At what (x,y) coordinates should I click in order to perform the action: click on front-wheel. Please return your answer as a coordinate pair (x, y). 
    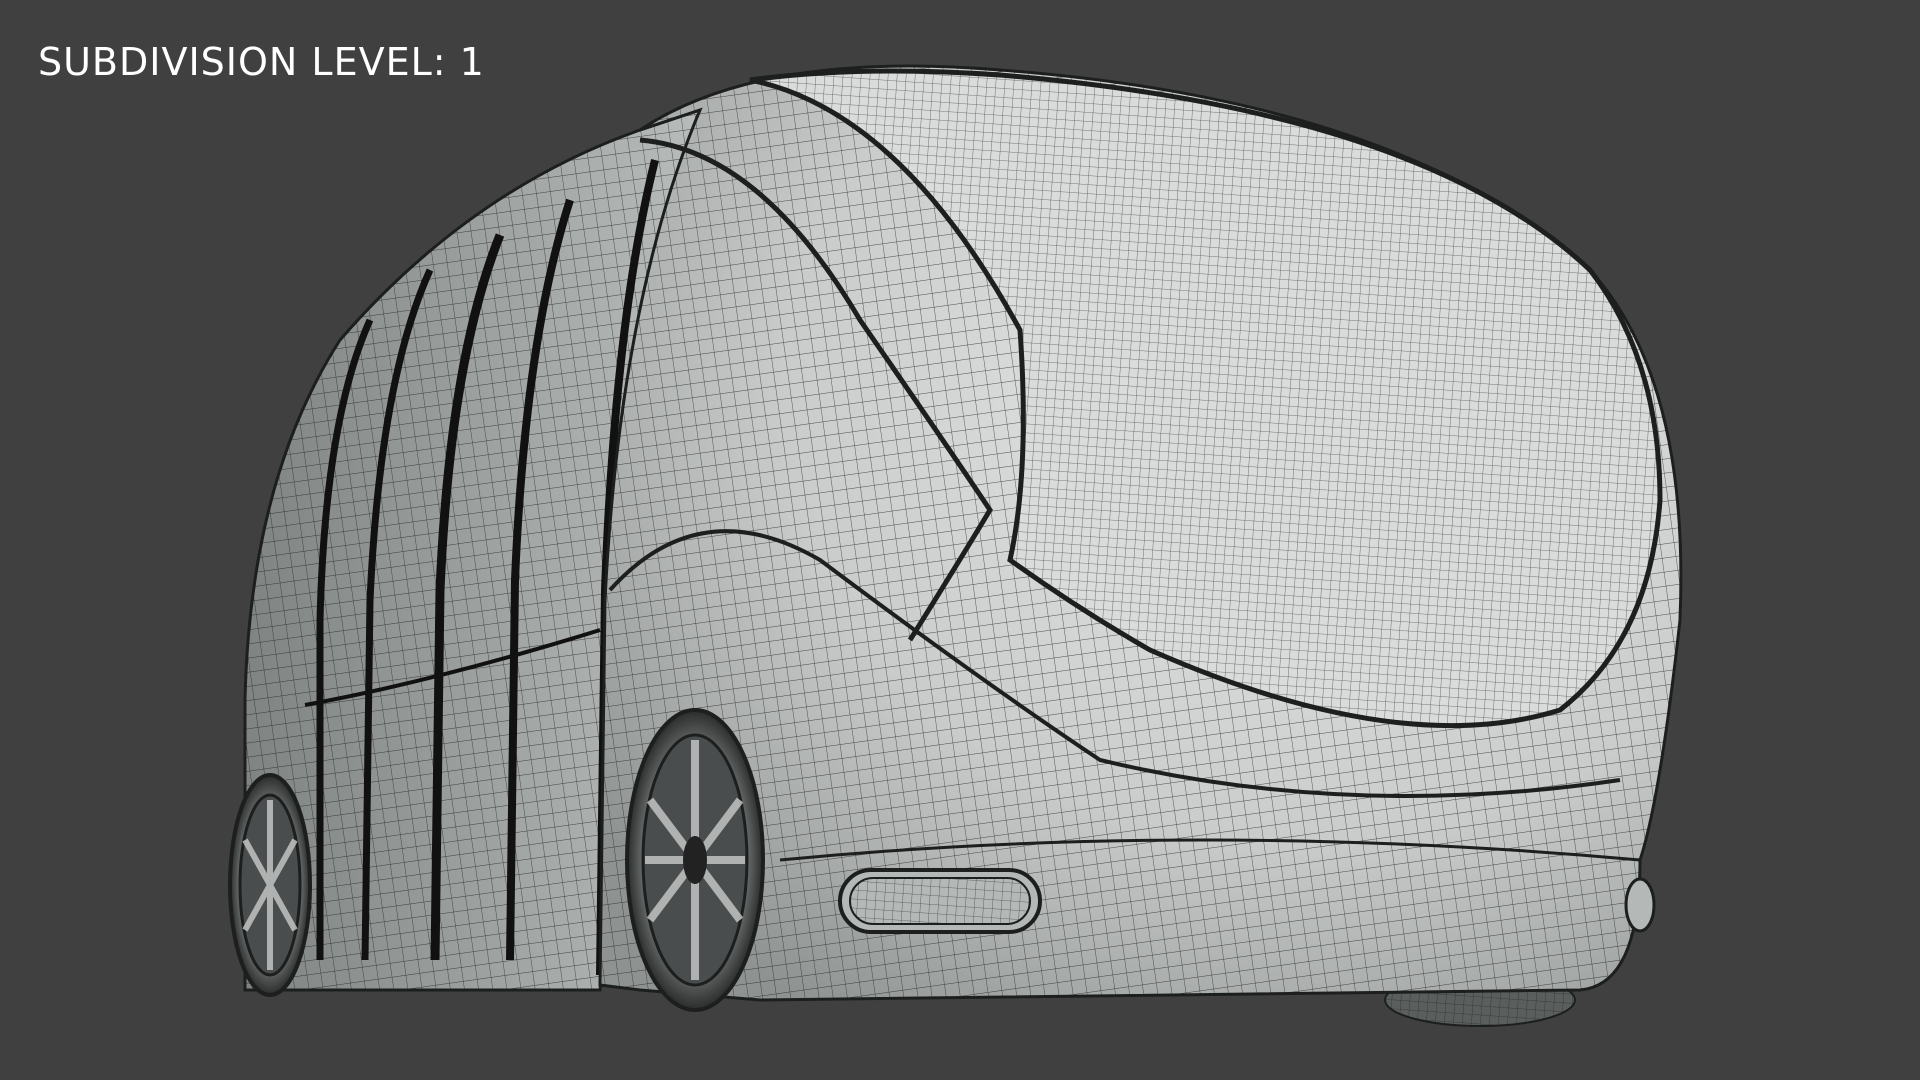
    Looking at the image, I should click on (695, 860).